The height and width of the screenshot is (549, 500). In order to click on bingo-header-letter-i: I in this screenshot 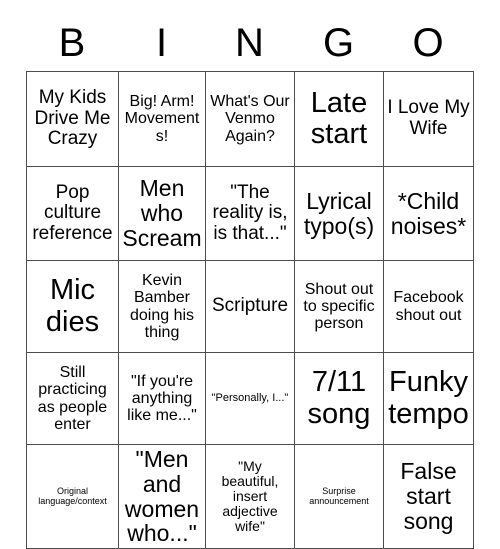, I will do `click(161, 42)`.